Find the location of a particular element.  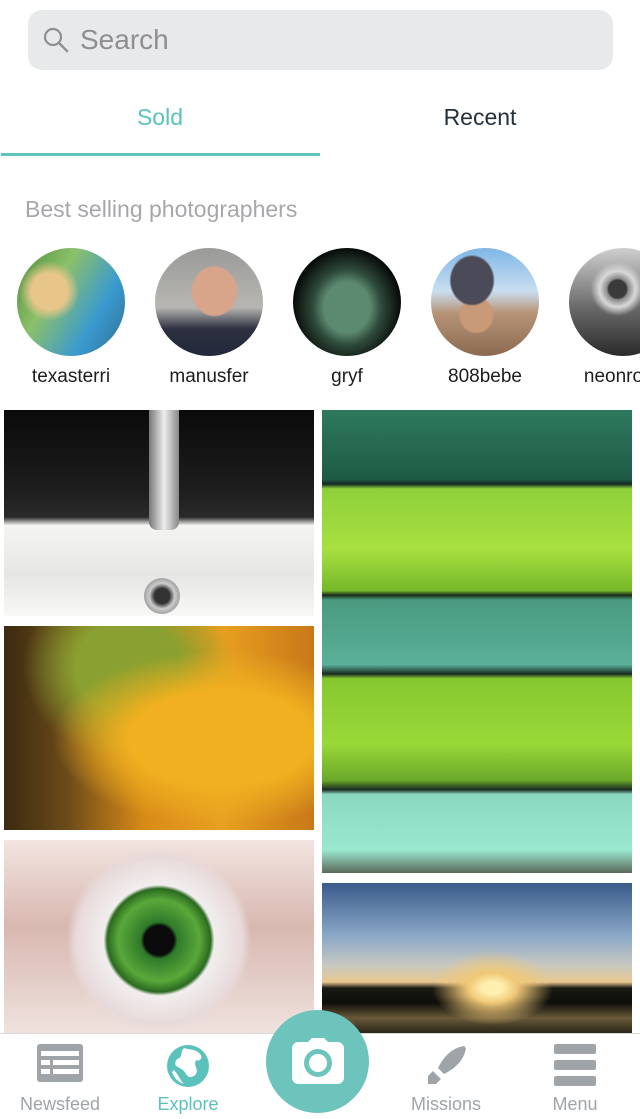

search-icon is located at coordinates (56, 40).